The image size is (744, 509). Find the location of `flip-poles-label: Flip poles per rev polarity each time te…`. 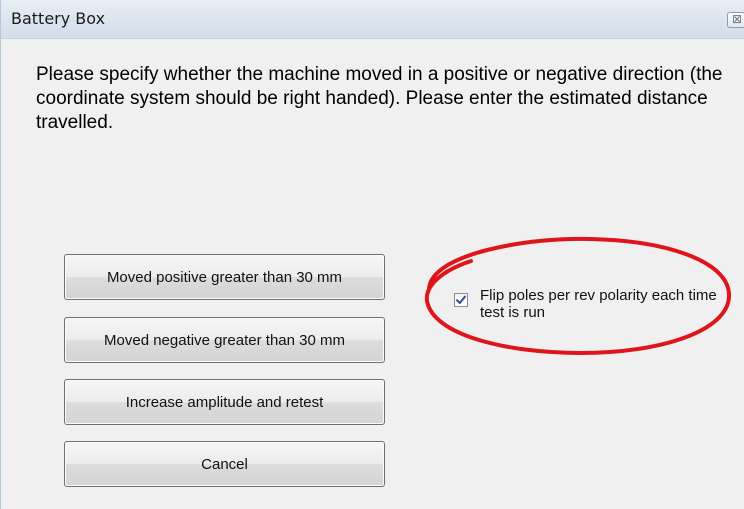

flip-poles-label: Flip poles per rev polarity each time te… is located at coordinates (598, 304).